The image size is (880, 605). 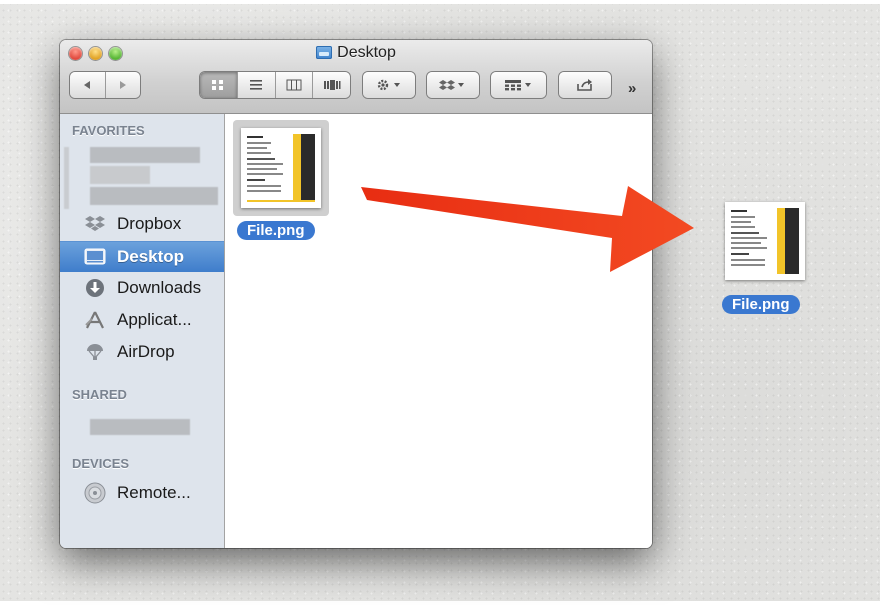 What do you see at coordinates (440, 2) in the screenshot?
I see `image-border-top` at bounding box center [440, 2].